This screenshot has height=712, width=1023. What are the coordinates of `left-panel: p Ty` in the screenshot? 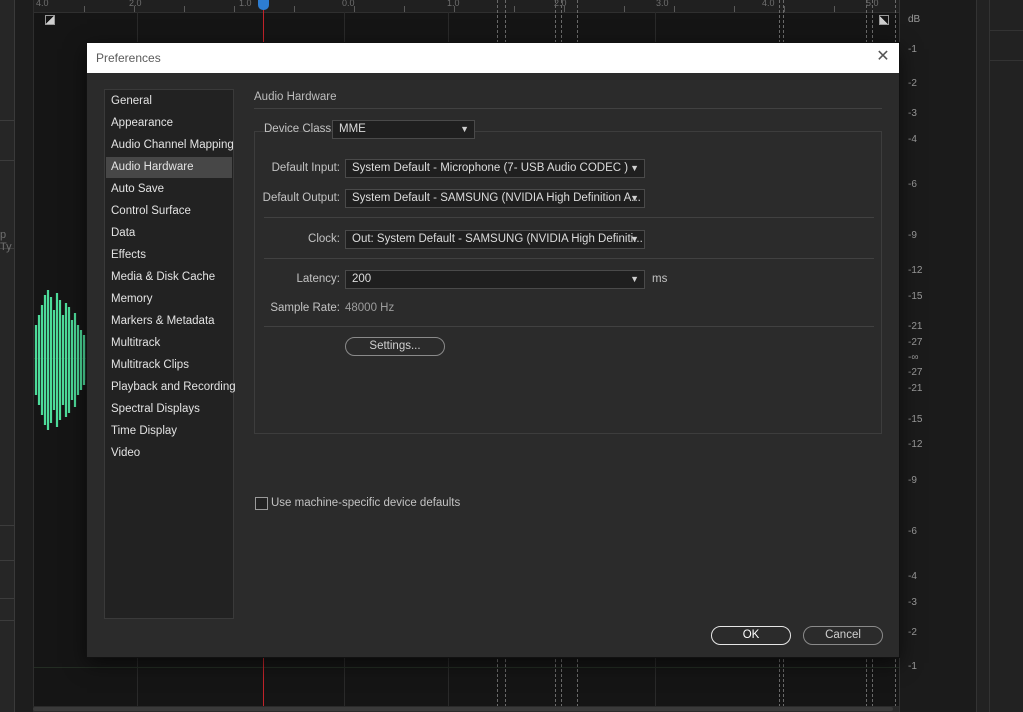 It's located at (7, 356).